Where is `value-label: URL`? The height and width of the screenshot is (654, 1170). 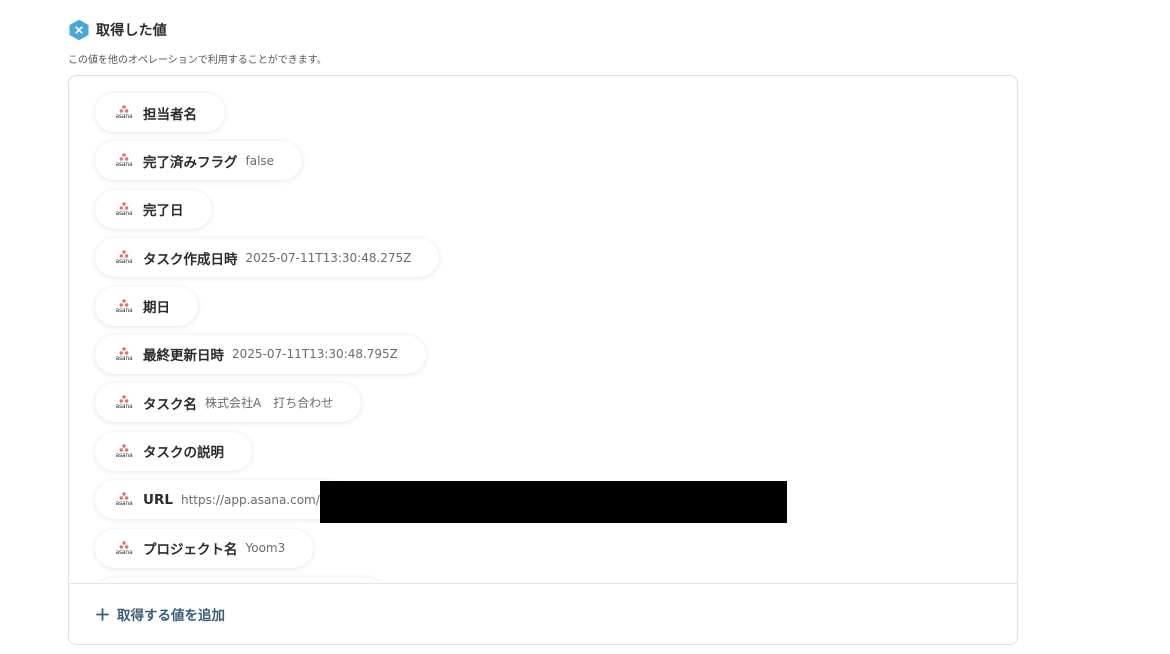
value-label: URL is located at coordinates (158, 499).